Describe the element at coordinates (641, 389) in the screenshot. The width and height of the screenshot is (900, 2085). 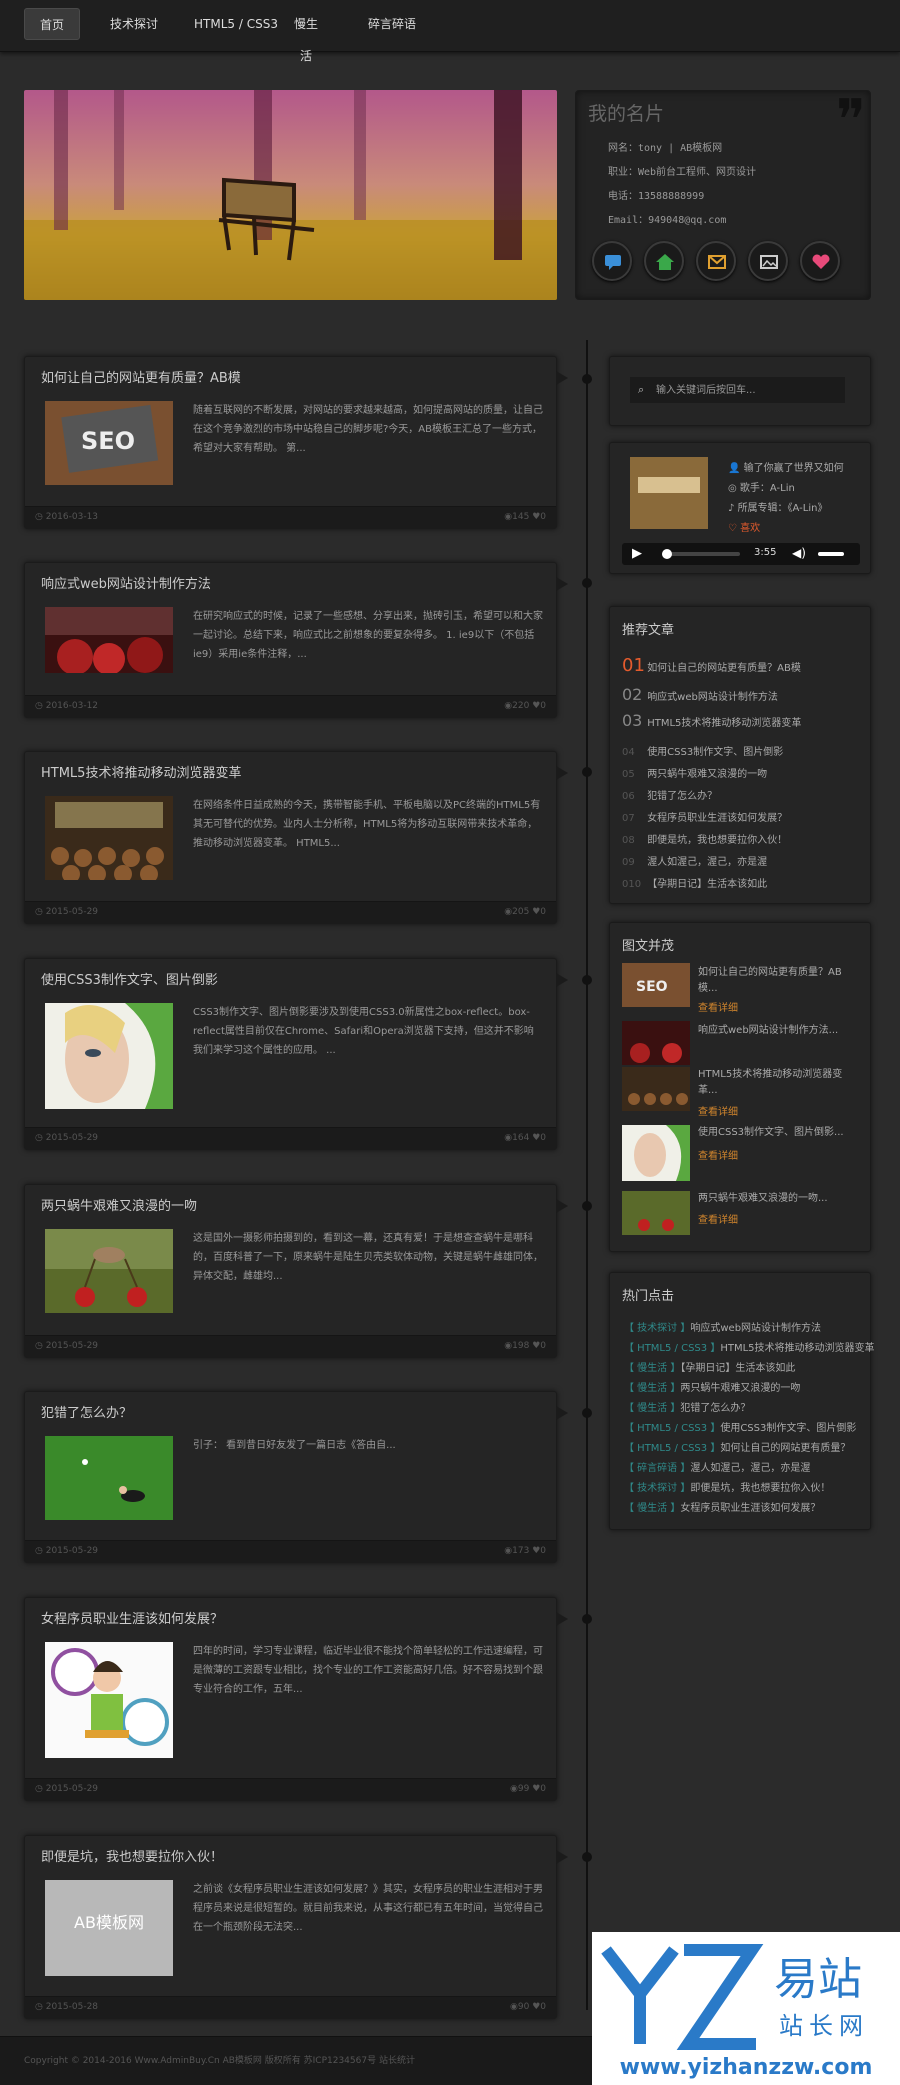
I see `search-icon: ⌕` at that location.